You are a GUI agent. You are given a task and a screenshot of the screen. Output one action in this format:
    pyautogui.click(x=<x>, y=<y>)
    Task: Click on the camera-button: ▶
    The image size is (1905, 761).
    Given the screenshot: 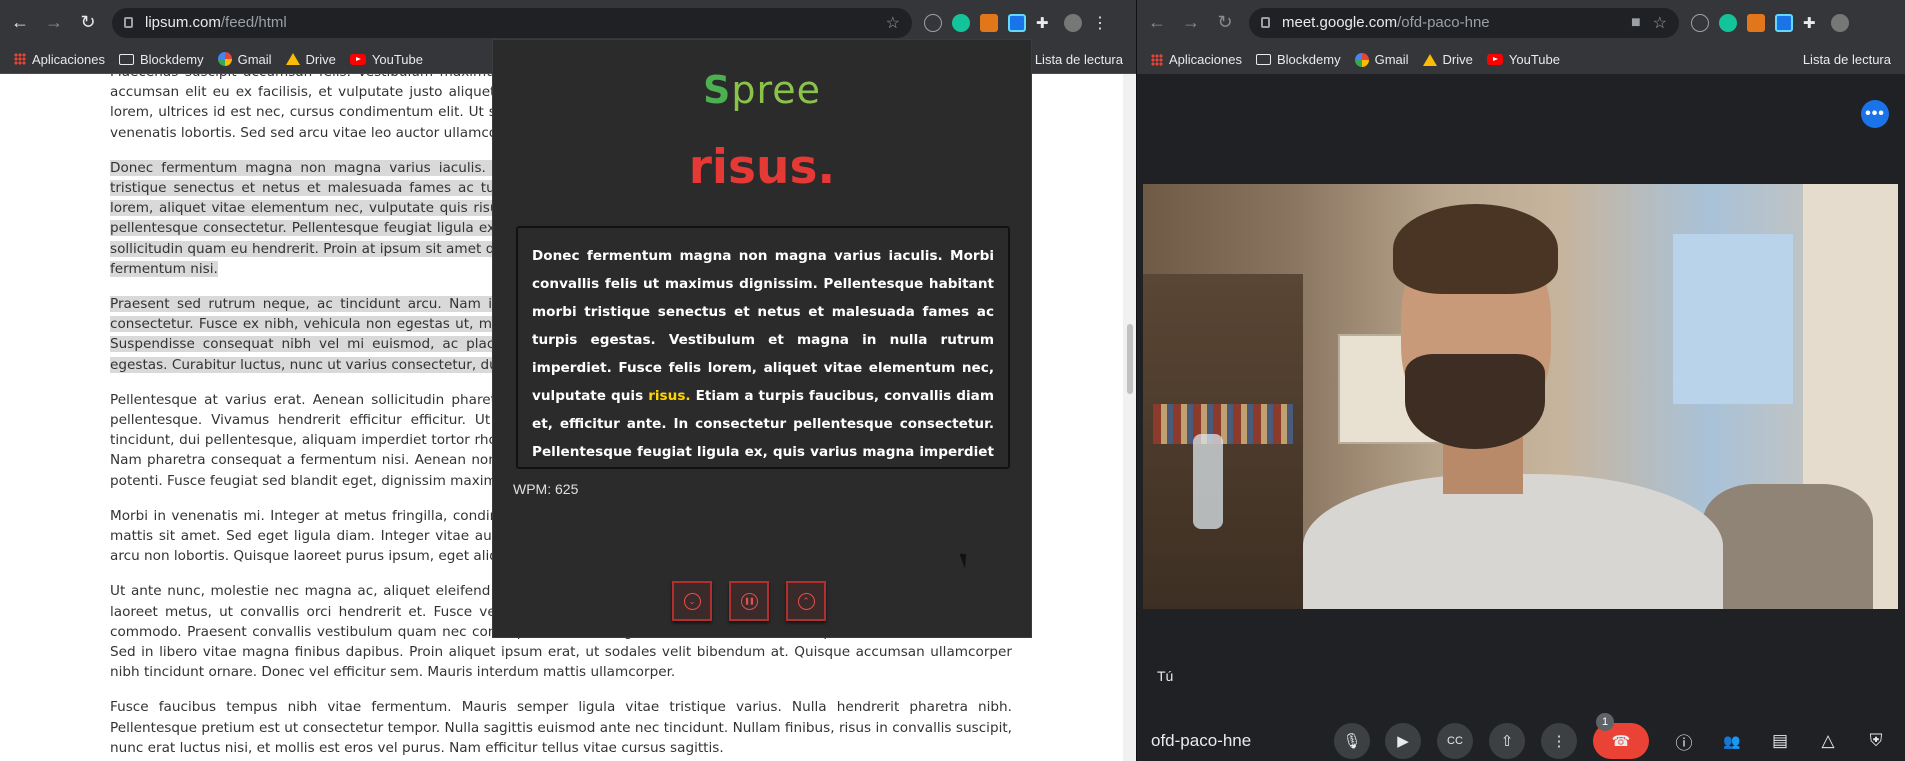 What is the action you would take?
    pyautogui.click(x=1403, y=741)
    